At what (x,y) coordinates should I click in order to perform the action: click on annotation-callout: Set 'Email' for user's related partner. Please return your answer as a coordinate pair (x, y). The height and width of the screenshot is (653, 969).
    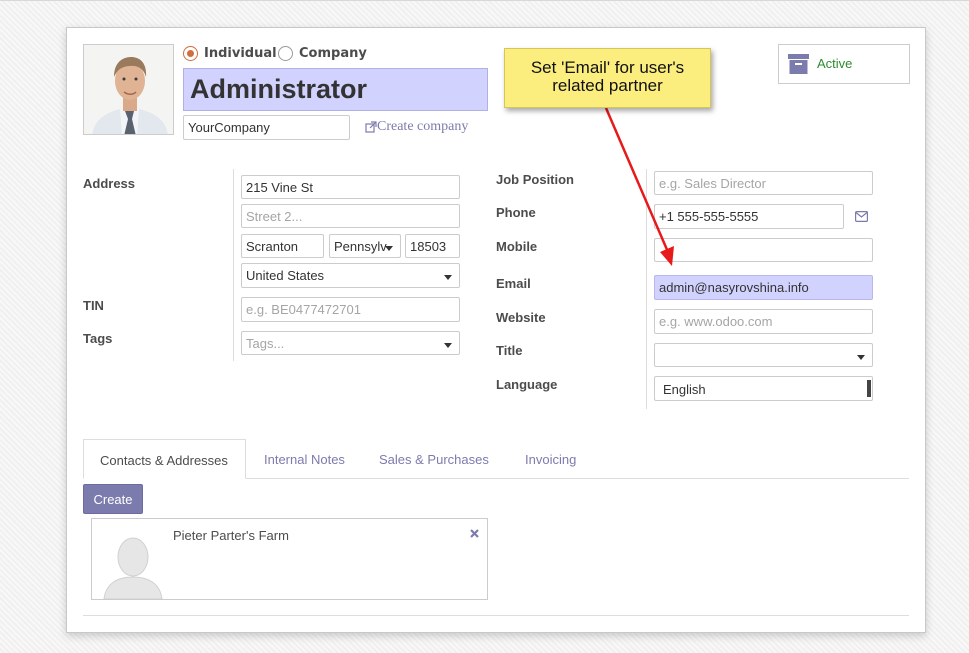
    Looking at the image, I should click on (607, 78).